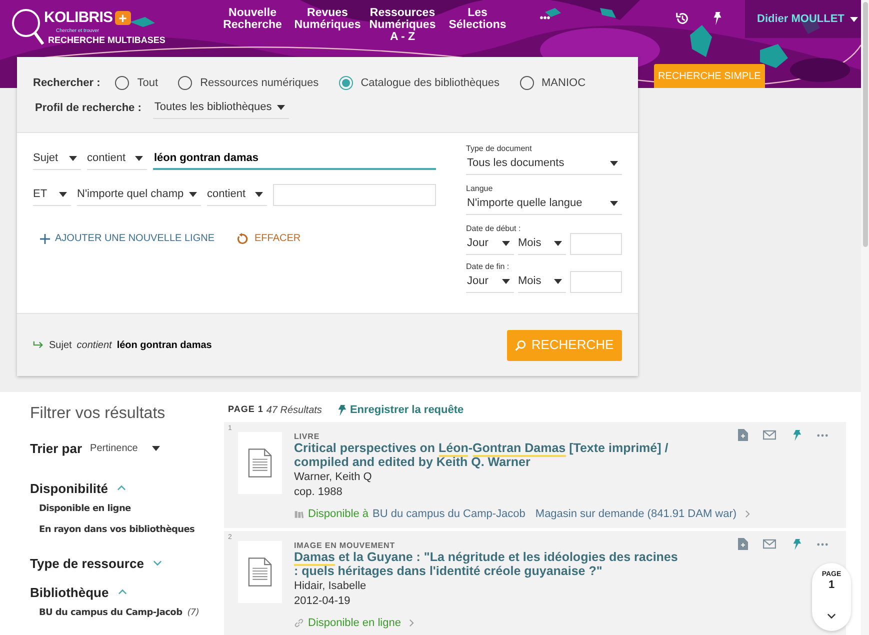 The height and width of the screenshot is (635, 869). What do you see at coordinates (477, 15) in the screenshot?
I see `nav-link: Les Sélections` at bounding box center [477, 15].